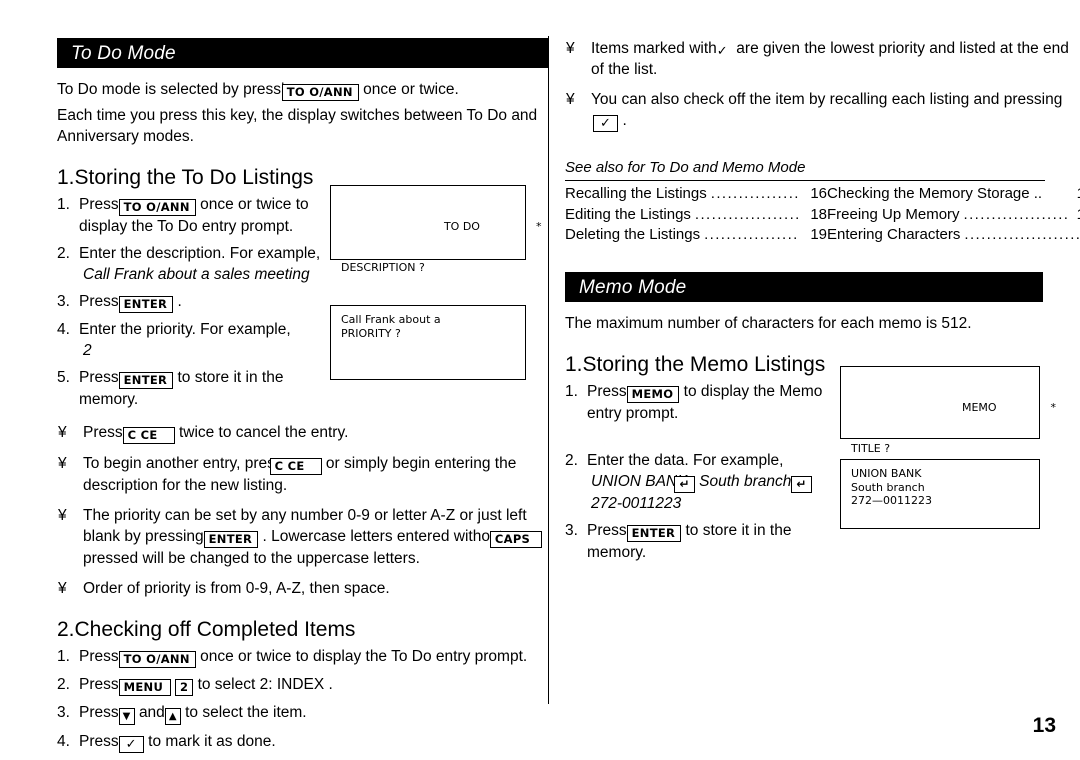  Describe the element at coordinates (435, 229) in the screenshot. I see `lcd-display-to-do-description: TO DO * DESCRIPTION ?` at that location.